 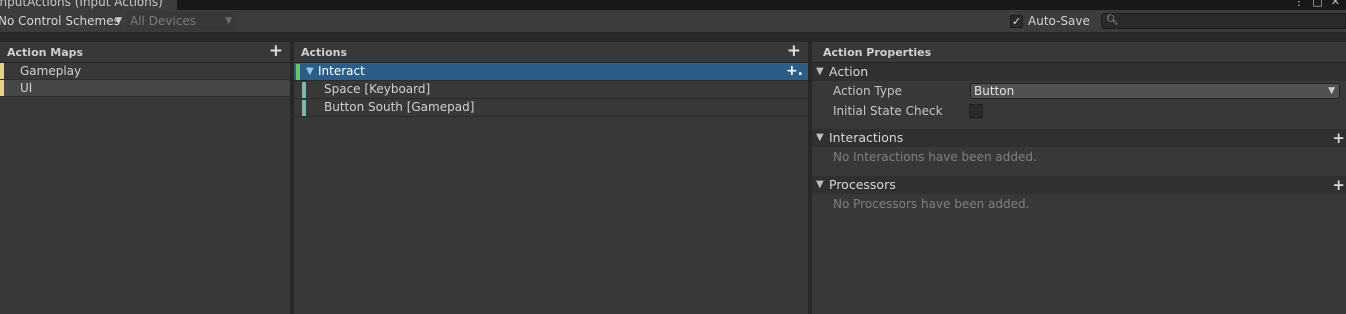 What do you see at coordinates (298, 72) in the screenshot?
I see `action-accent` at bounding box center [298, 72].